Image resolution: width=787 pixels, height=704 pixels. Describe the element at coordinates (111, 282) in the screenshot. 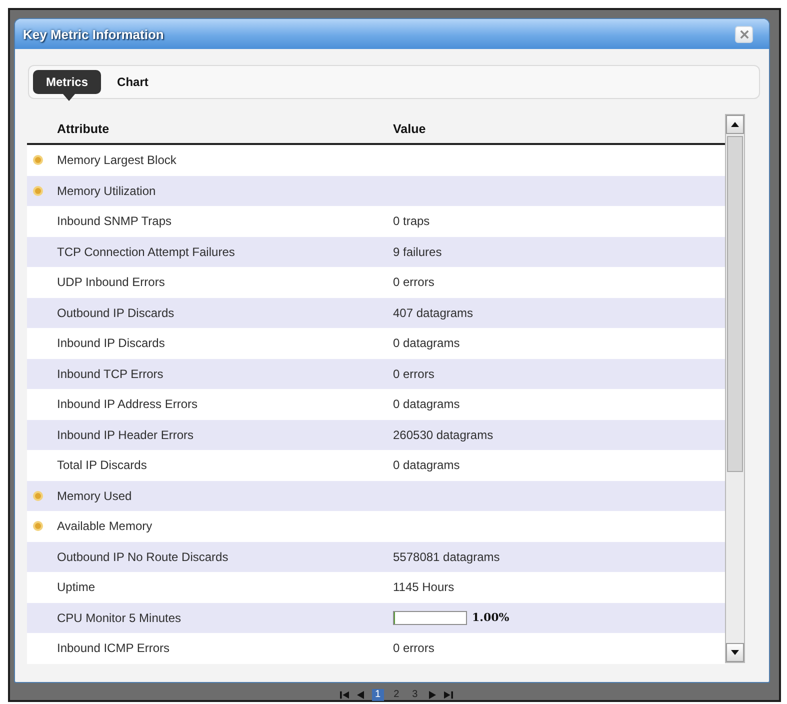

I see `attribute-cell: UDP Inbound Errors` at that location.